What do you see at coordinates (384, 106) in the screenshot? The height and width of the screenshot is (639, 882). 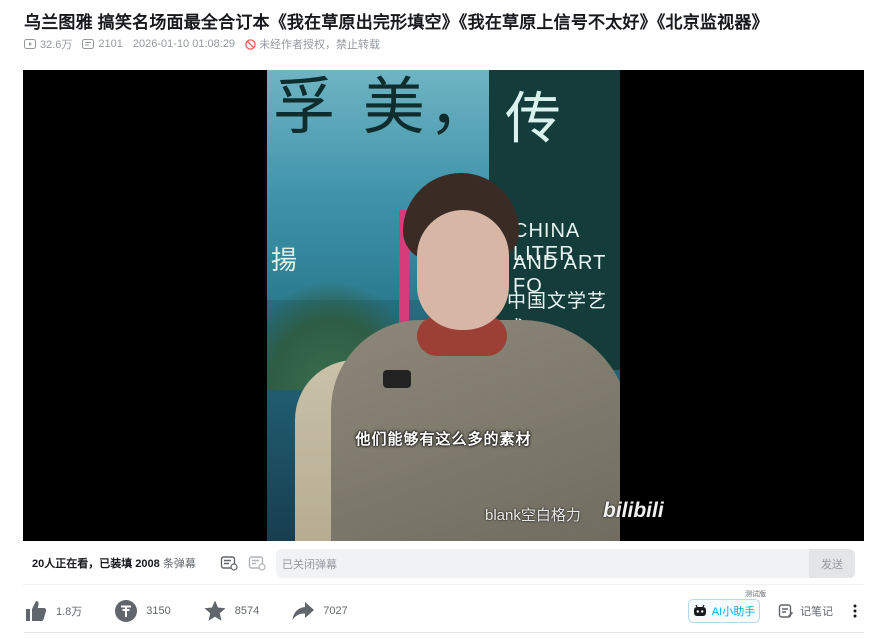 I see `scene-calligraphy: 孚 美，` at bounding box center [384, 106].